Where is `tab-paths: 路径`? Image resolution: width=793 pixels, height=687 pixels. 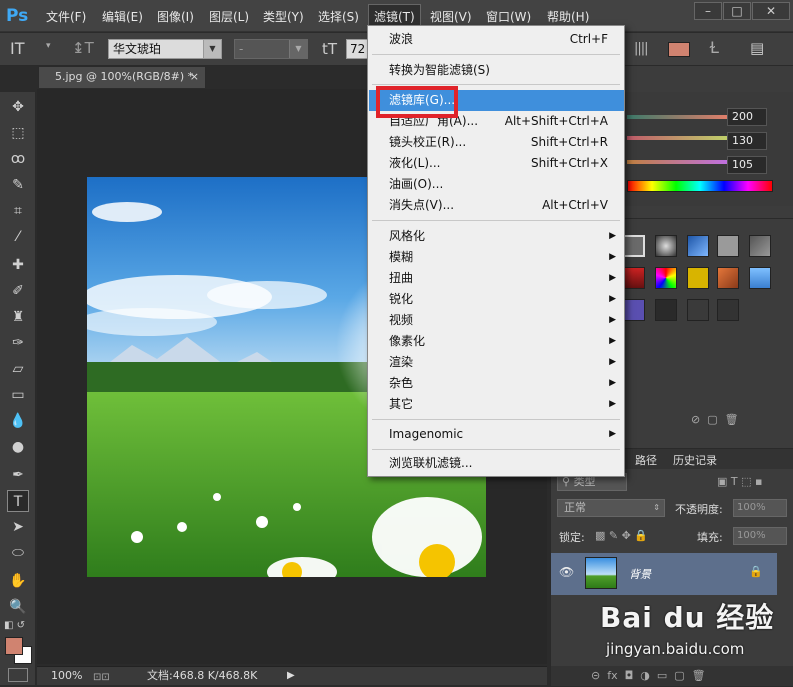 tab-paths: 路径 is located at coordinates (646, 460).